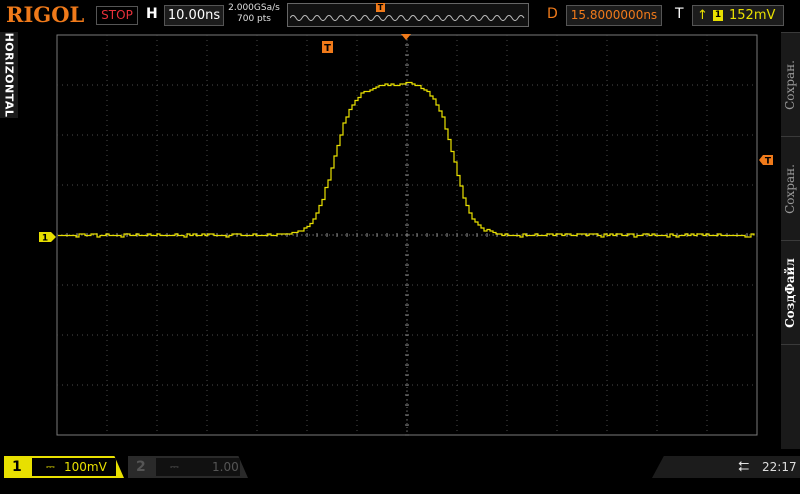  I want to click on softkey-save-1: Сохран., so click(790, 84).